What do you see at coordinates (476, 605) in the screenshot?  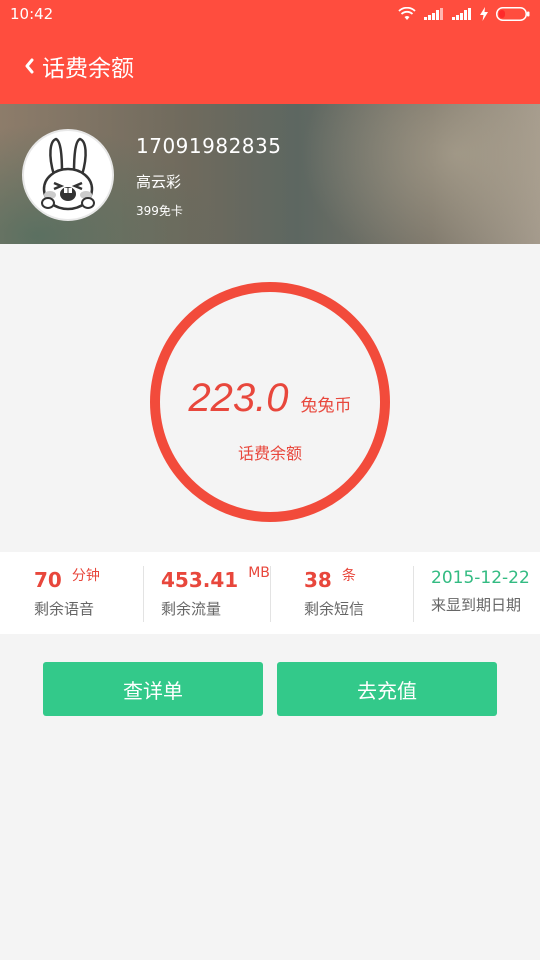 I see `stat-expiry-label: 来显到期日期` at bounding box center [476, 605].